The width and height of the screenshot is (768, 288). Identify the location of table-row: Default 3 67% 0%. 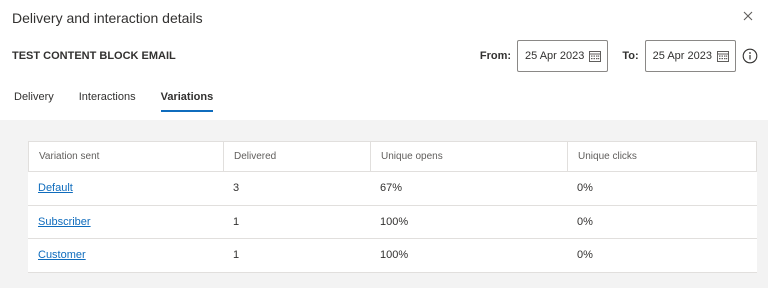
(392, 189).